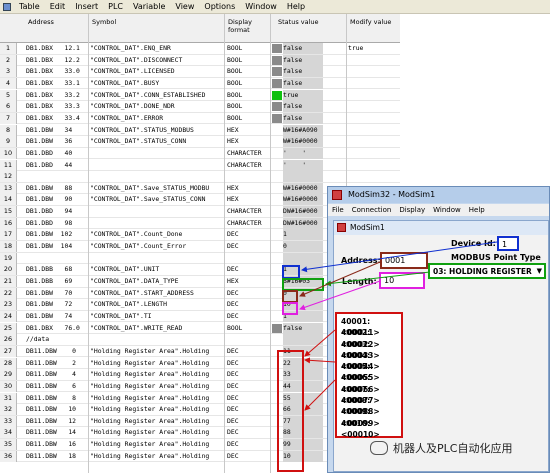 The height and width of the screenshot is (473, 550). Describe the element at coordinates (398, 326) in the screenshot. I see `annotation-arrows` at that location.